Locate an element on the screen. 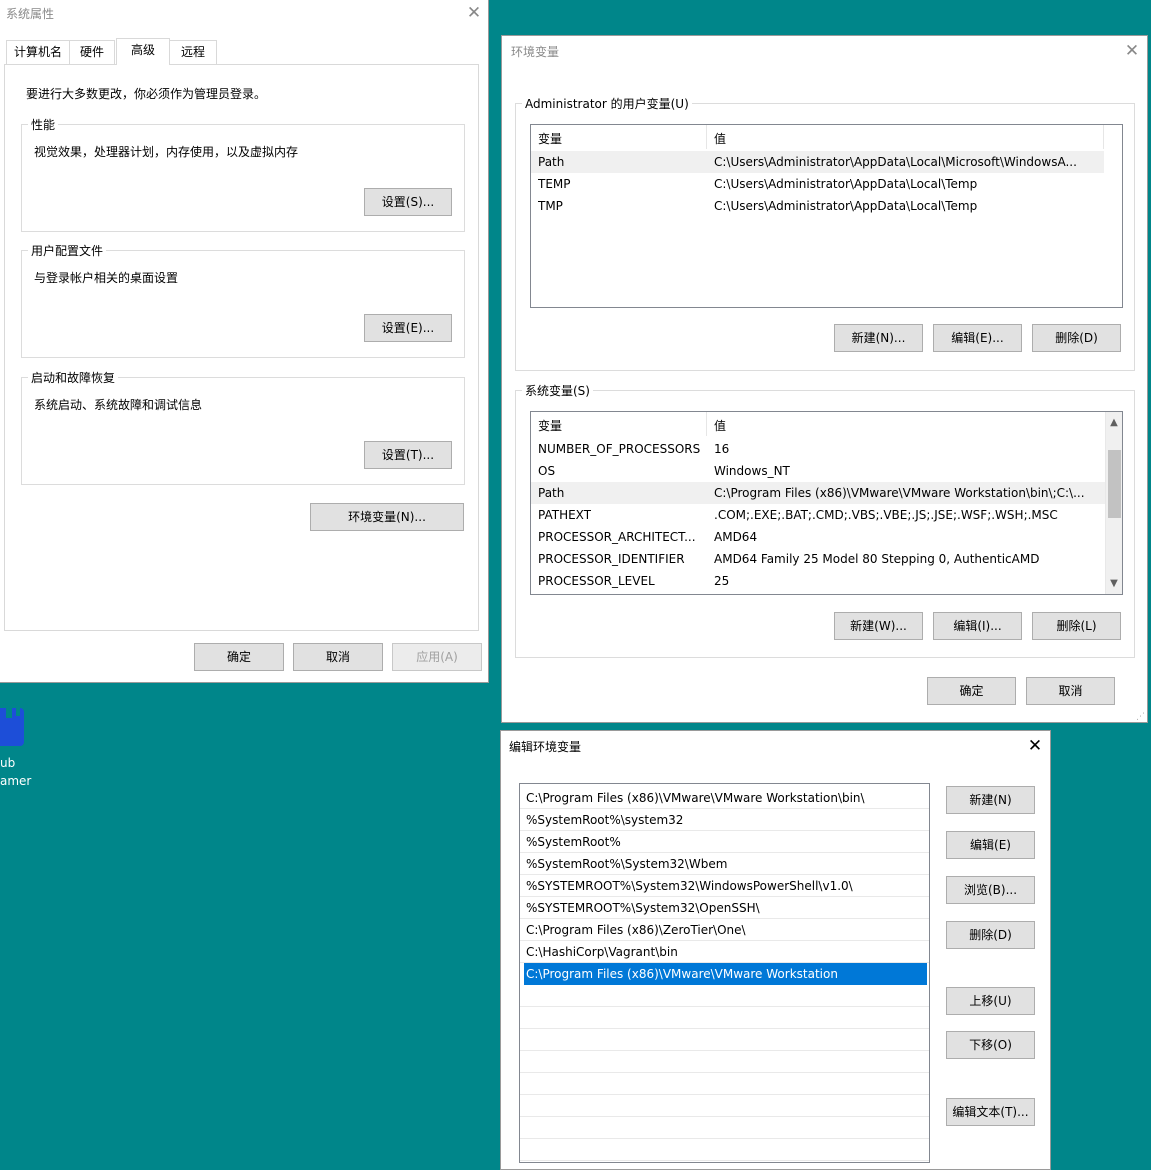  table-row: PROCESSOR_ARCHITECT... AMD64 is located at coordinates (818, 537).